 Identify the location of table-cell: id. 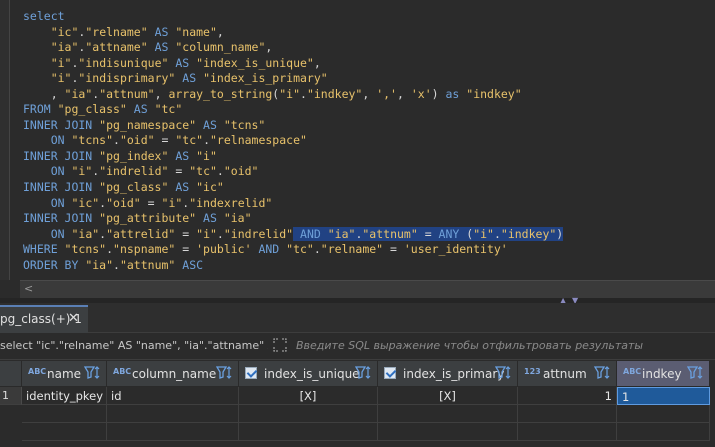
(173, 396).